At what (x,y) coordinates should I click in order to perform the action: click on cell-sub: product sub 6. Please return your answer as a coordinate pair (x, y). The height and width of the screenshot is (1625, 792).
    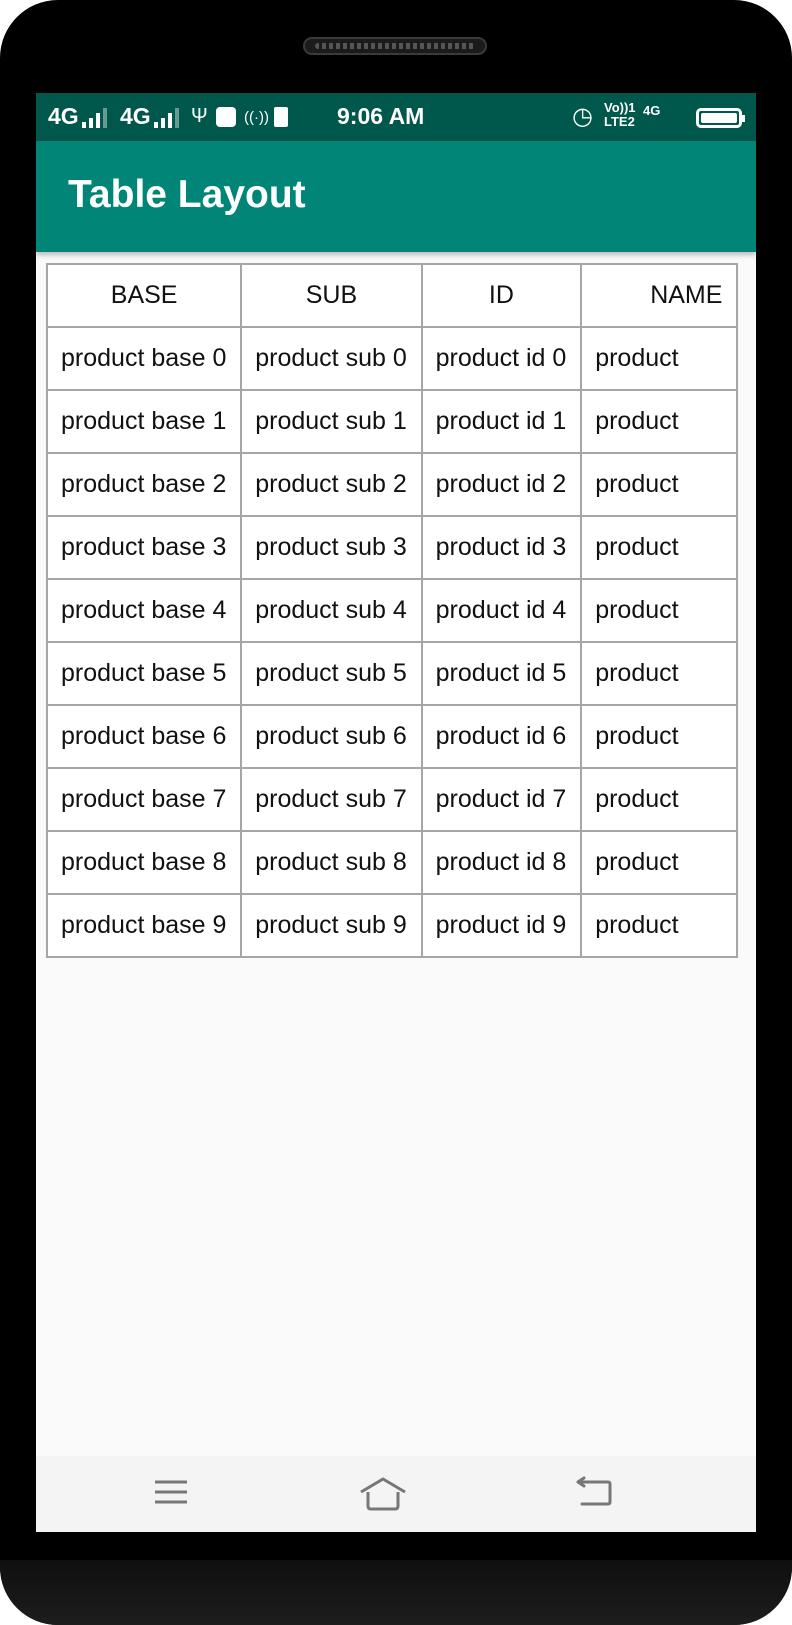
    Looking at the image, I should click on (331, 736).